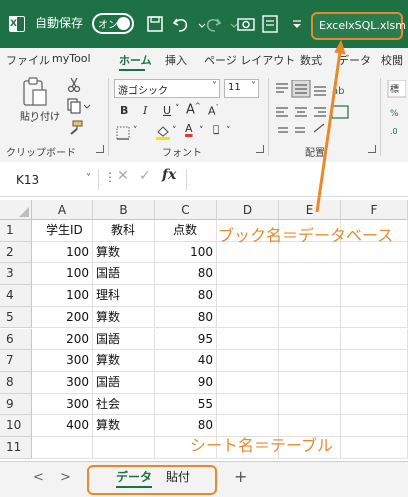 The height and width of the screenshot is (497, 408). I want to click on underline-button: U, so click(167, 110).